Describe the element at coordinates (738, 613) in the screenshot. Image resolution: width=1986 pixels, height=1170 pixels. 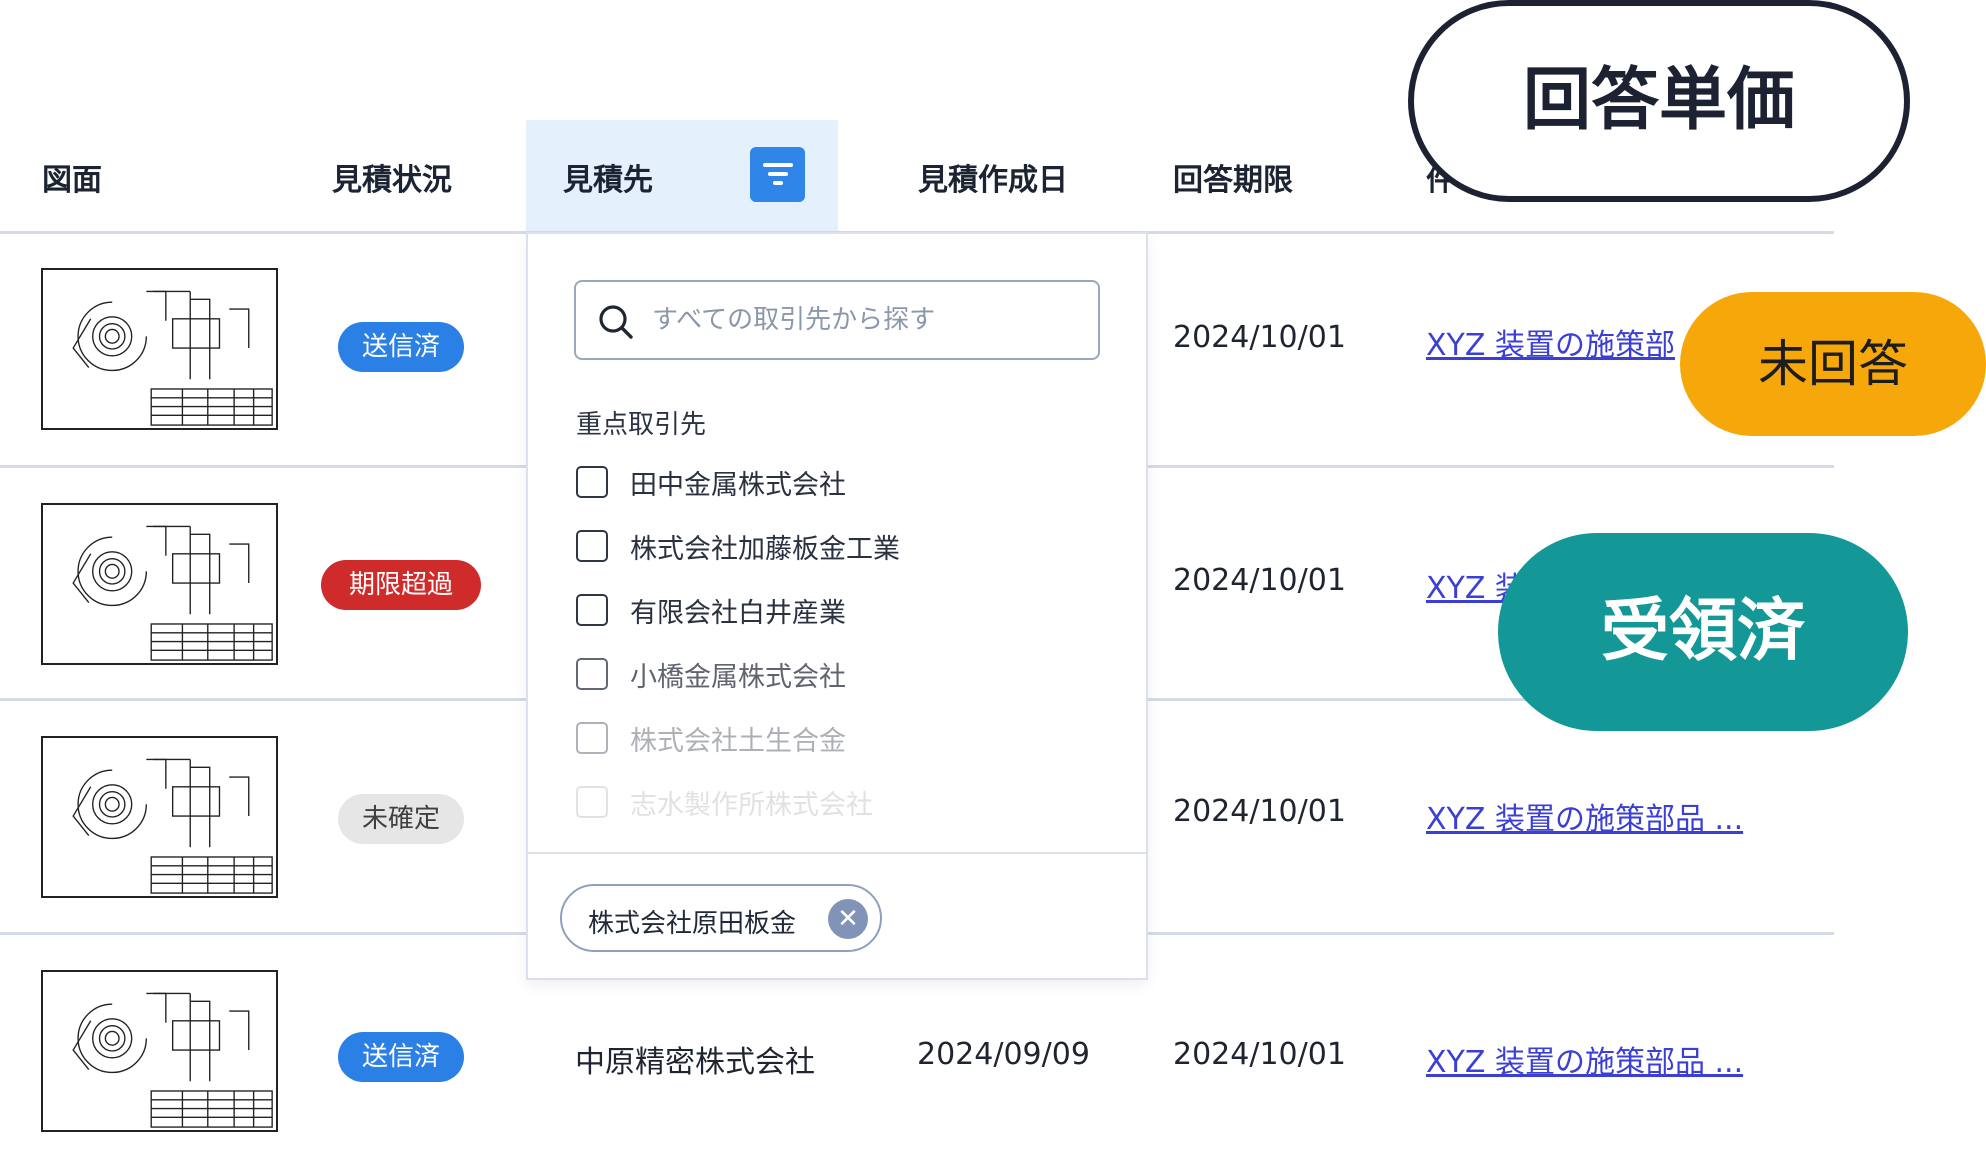
I see `supplier-option-label: 有限会社白井産業` at that location.